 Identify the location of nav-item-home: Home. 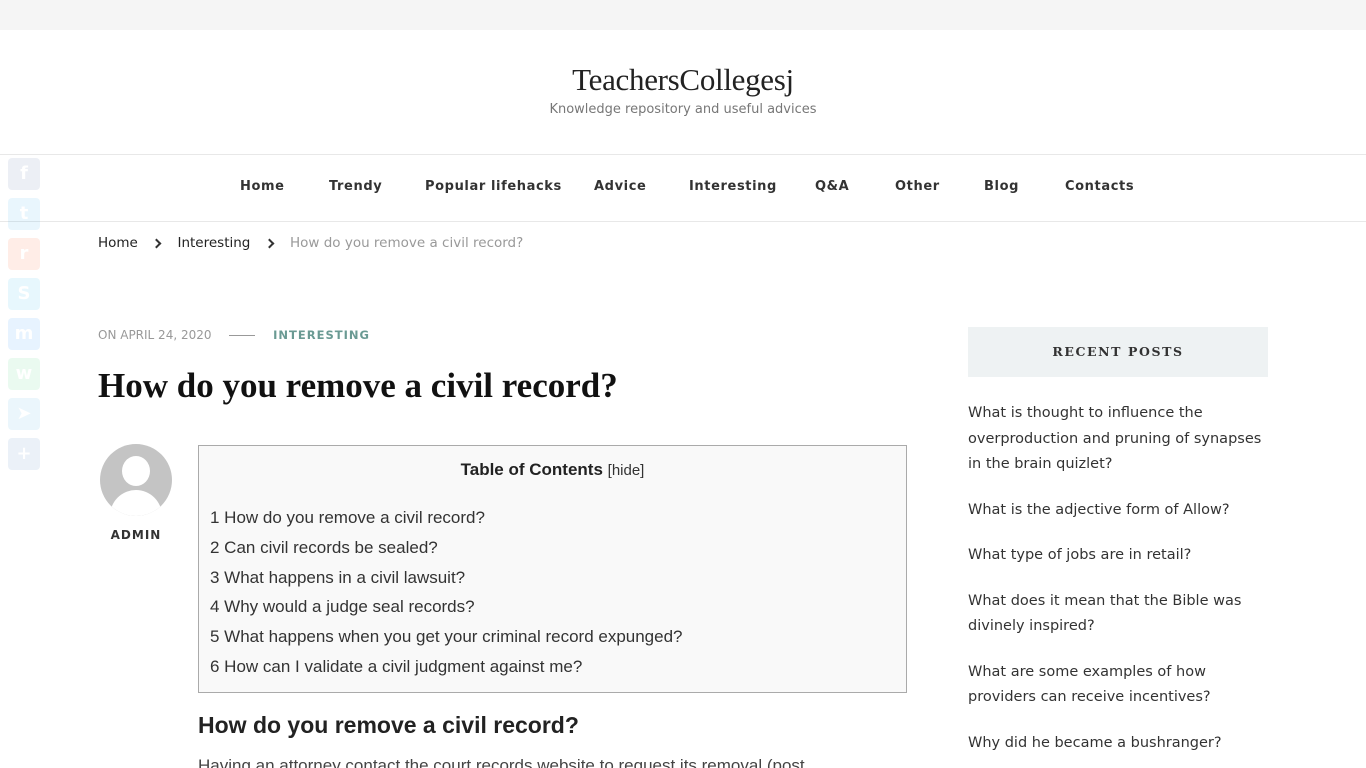
(262, 186).